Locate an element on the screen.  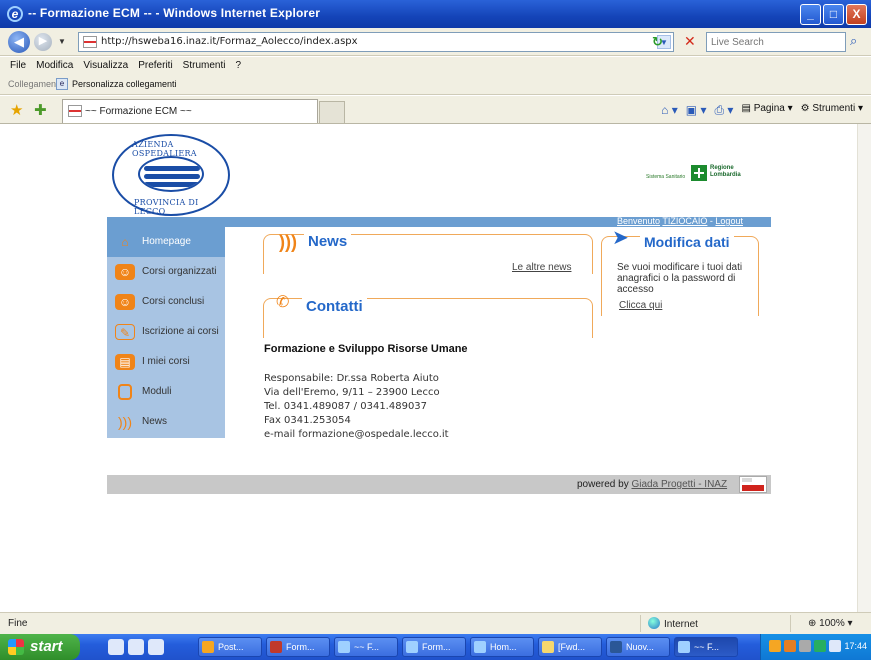
feeds-icon: ▣ ▾ is located at coordinates (696, 110).